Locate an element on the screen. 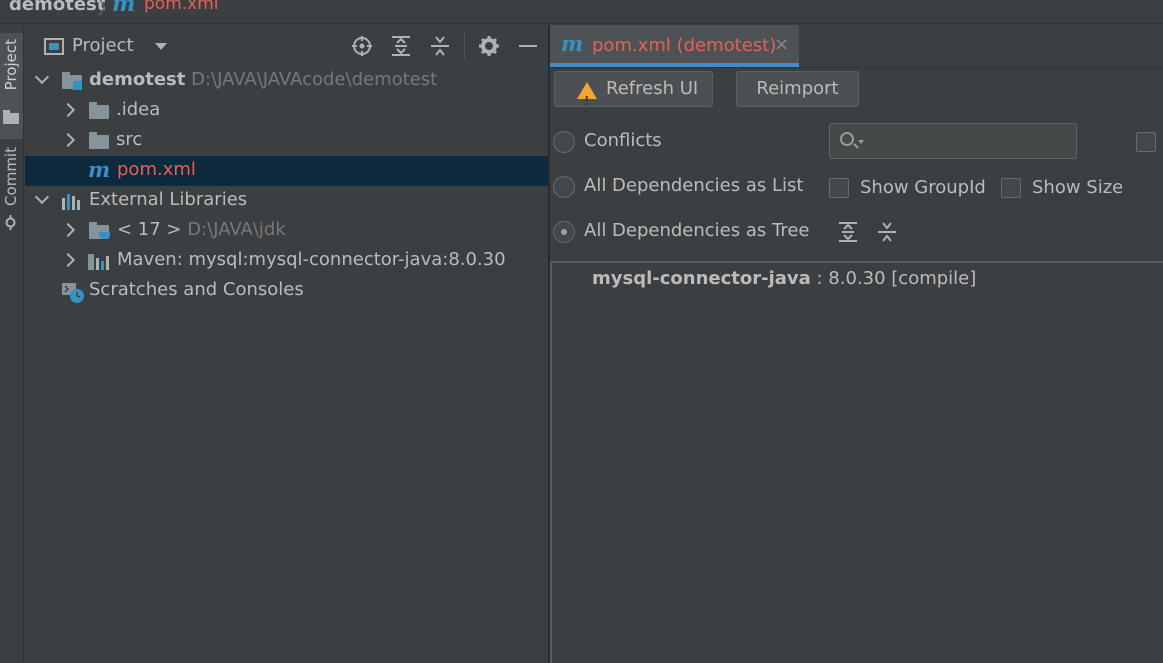  radio-list: All Dependencies as List is located at coordinates (680, 186).